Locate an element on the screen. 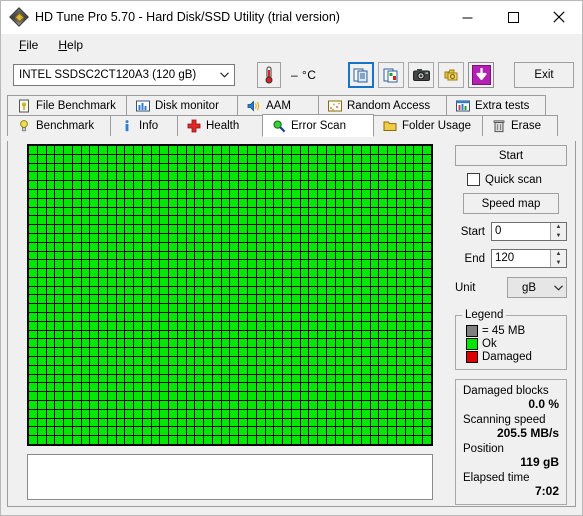  tab-file-benchmark: File Benchmark is located at coordinates (67, 105).